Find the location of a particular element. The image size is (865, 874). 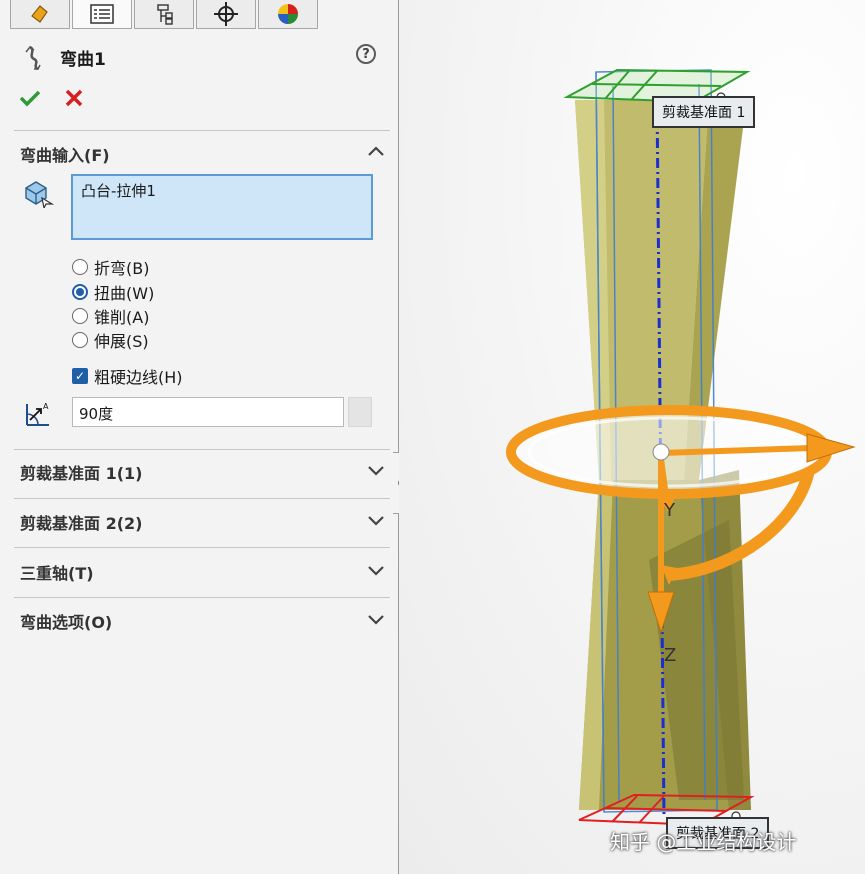

radio-label: 锥削(A) is located at coordinates (122, 317).